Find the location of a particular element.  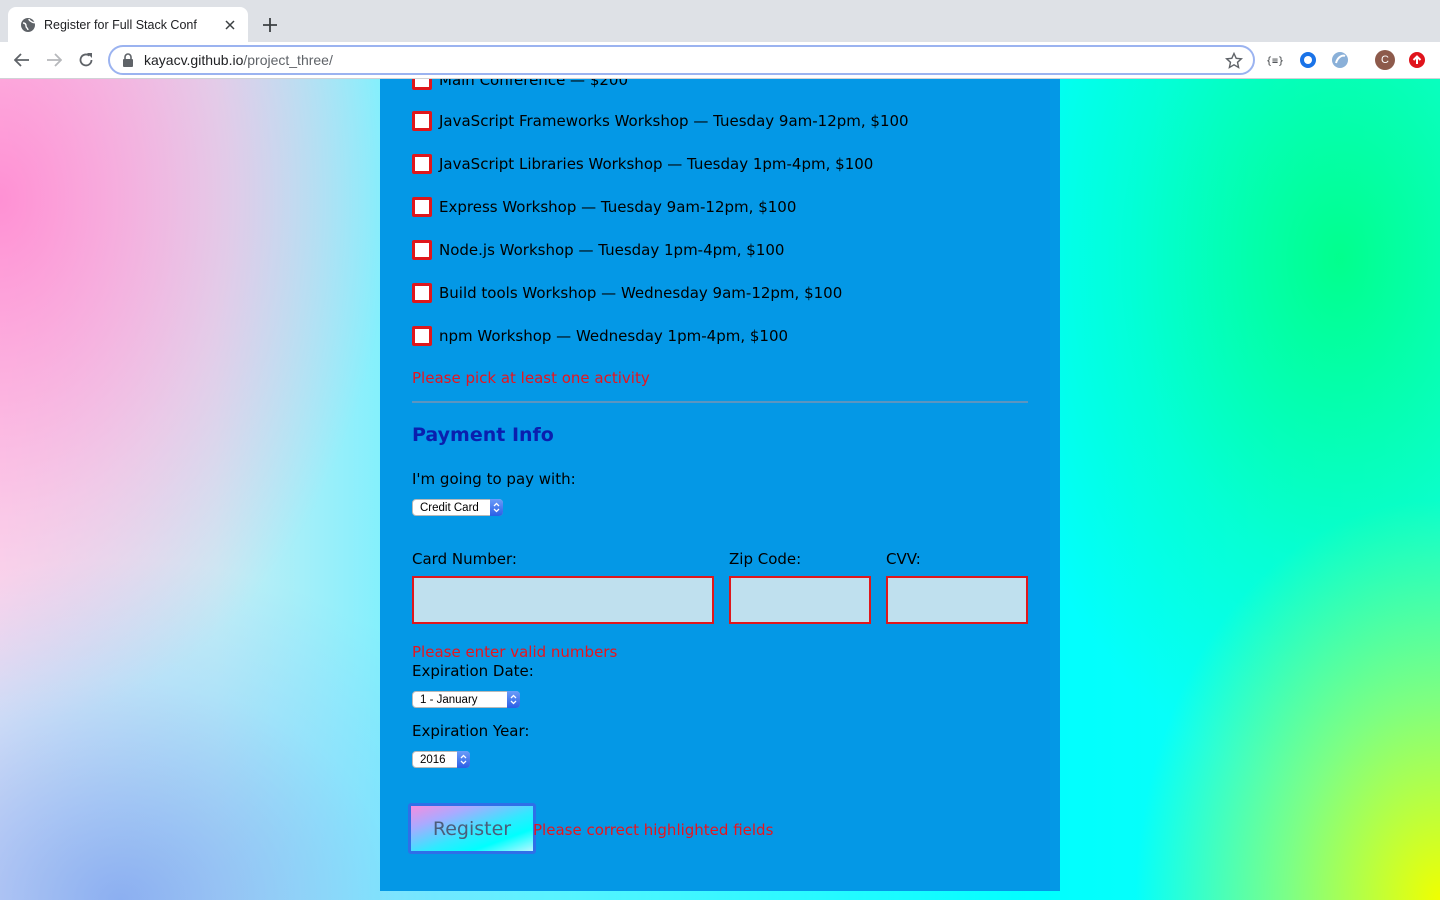

browser-tab: Register for Full Stack Conf is located at coordinates (128, 24).